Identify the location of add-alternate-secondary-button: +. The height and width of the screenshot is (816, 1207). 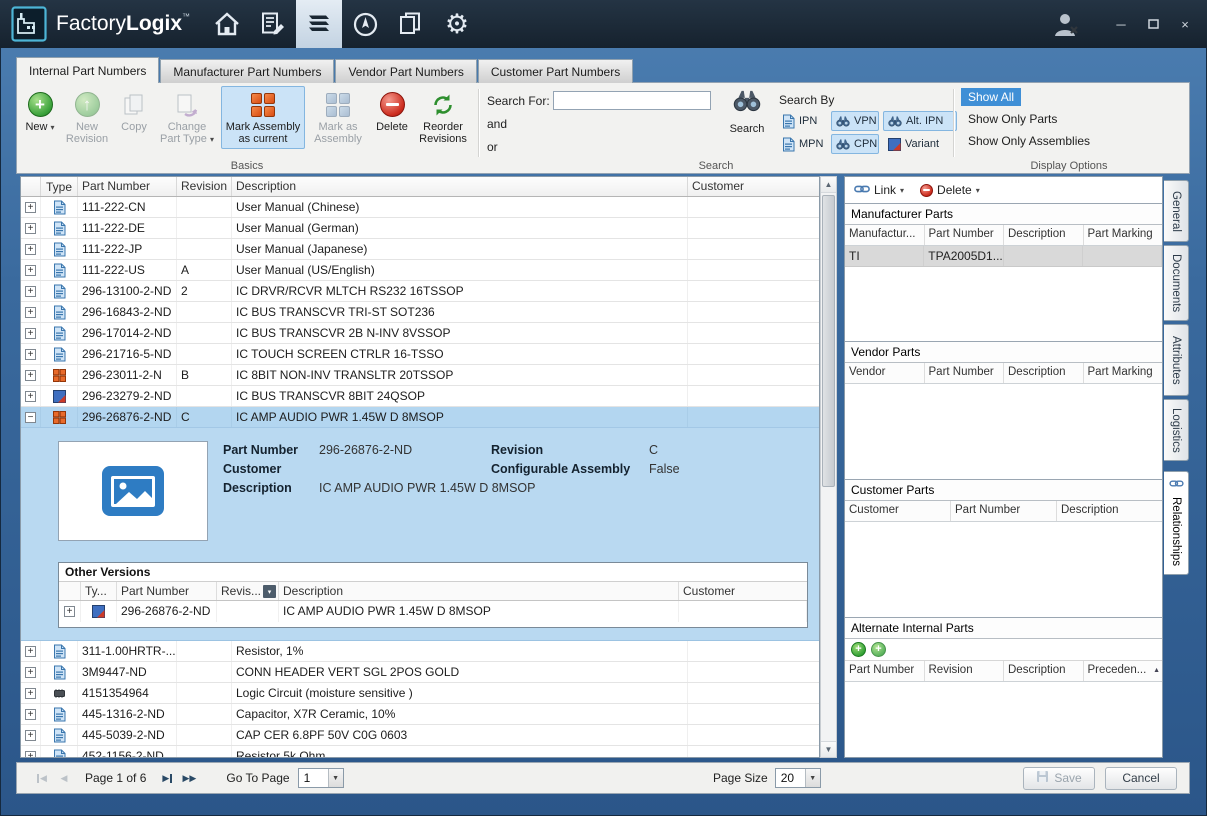
(878, 649).